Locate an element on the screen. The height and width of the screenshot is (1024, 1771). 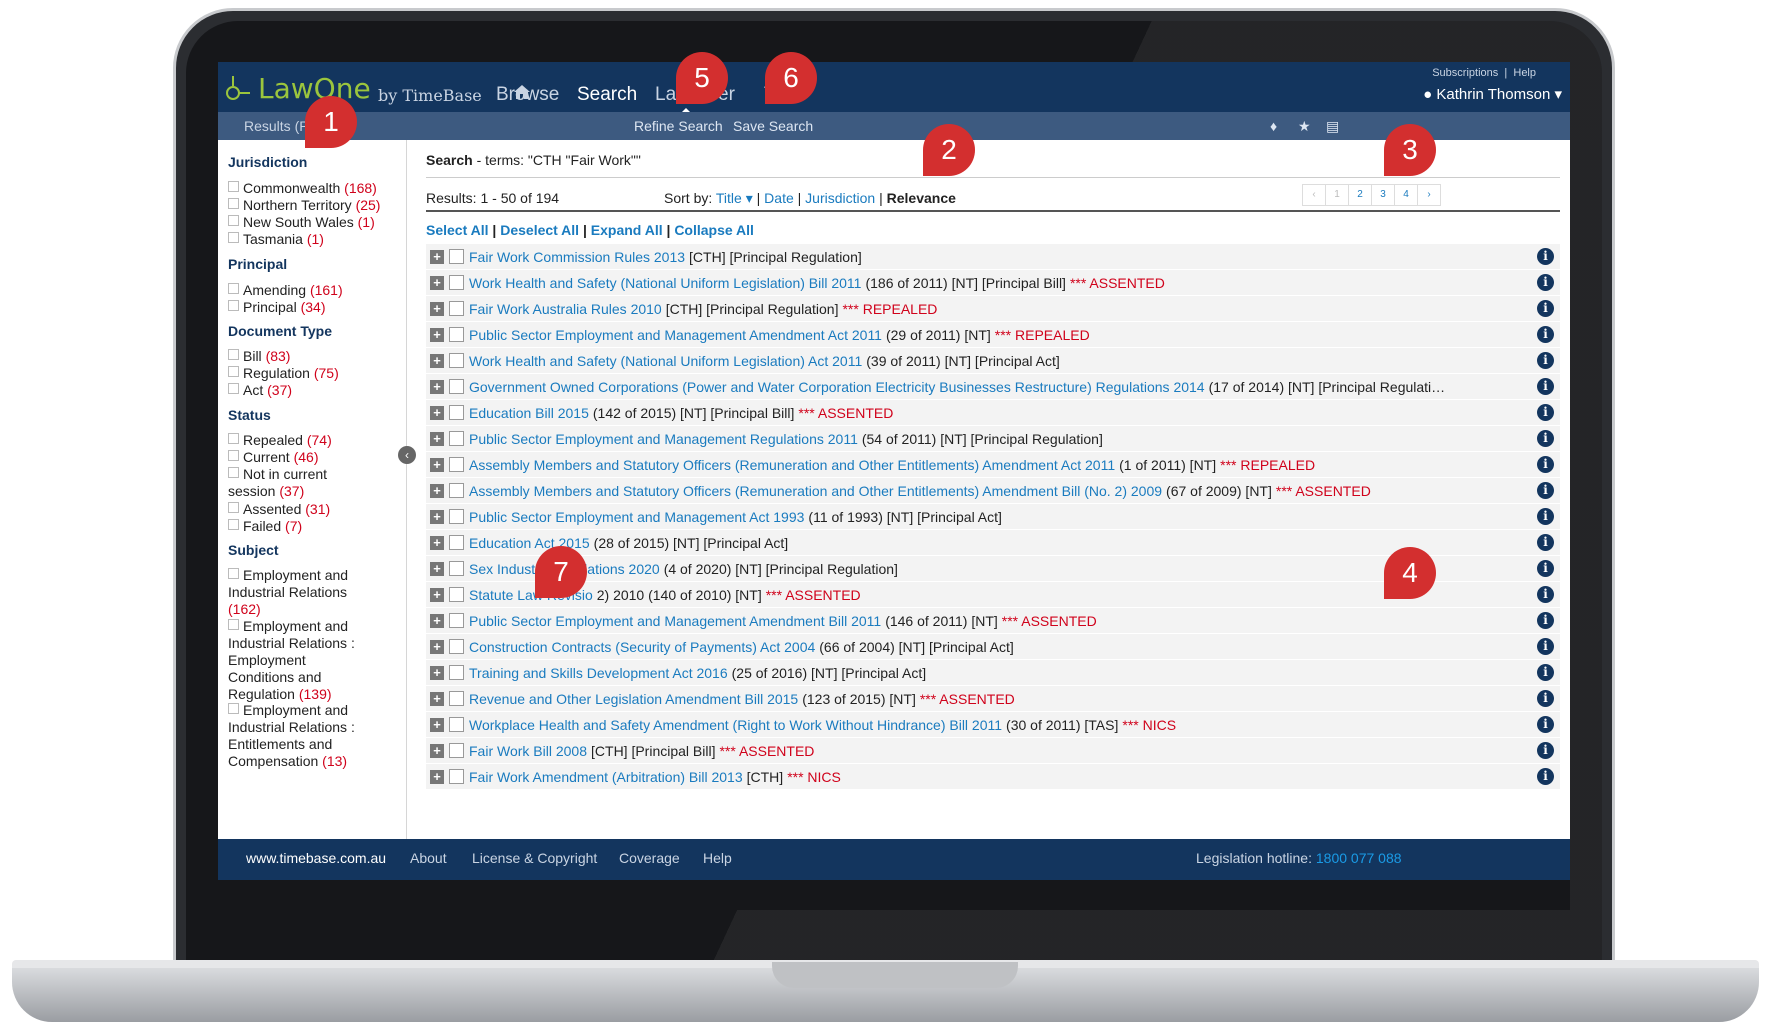
facet-item: Employment and Industrial Relations is located at coordinates (293, 660).